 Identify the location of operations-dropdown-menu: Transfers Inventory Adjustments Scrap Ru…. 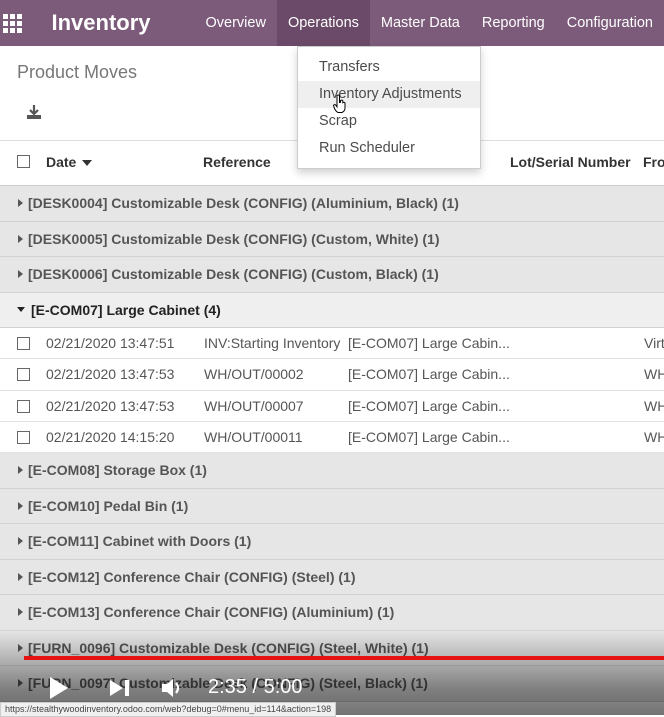
(389, 107).